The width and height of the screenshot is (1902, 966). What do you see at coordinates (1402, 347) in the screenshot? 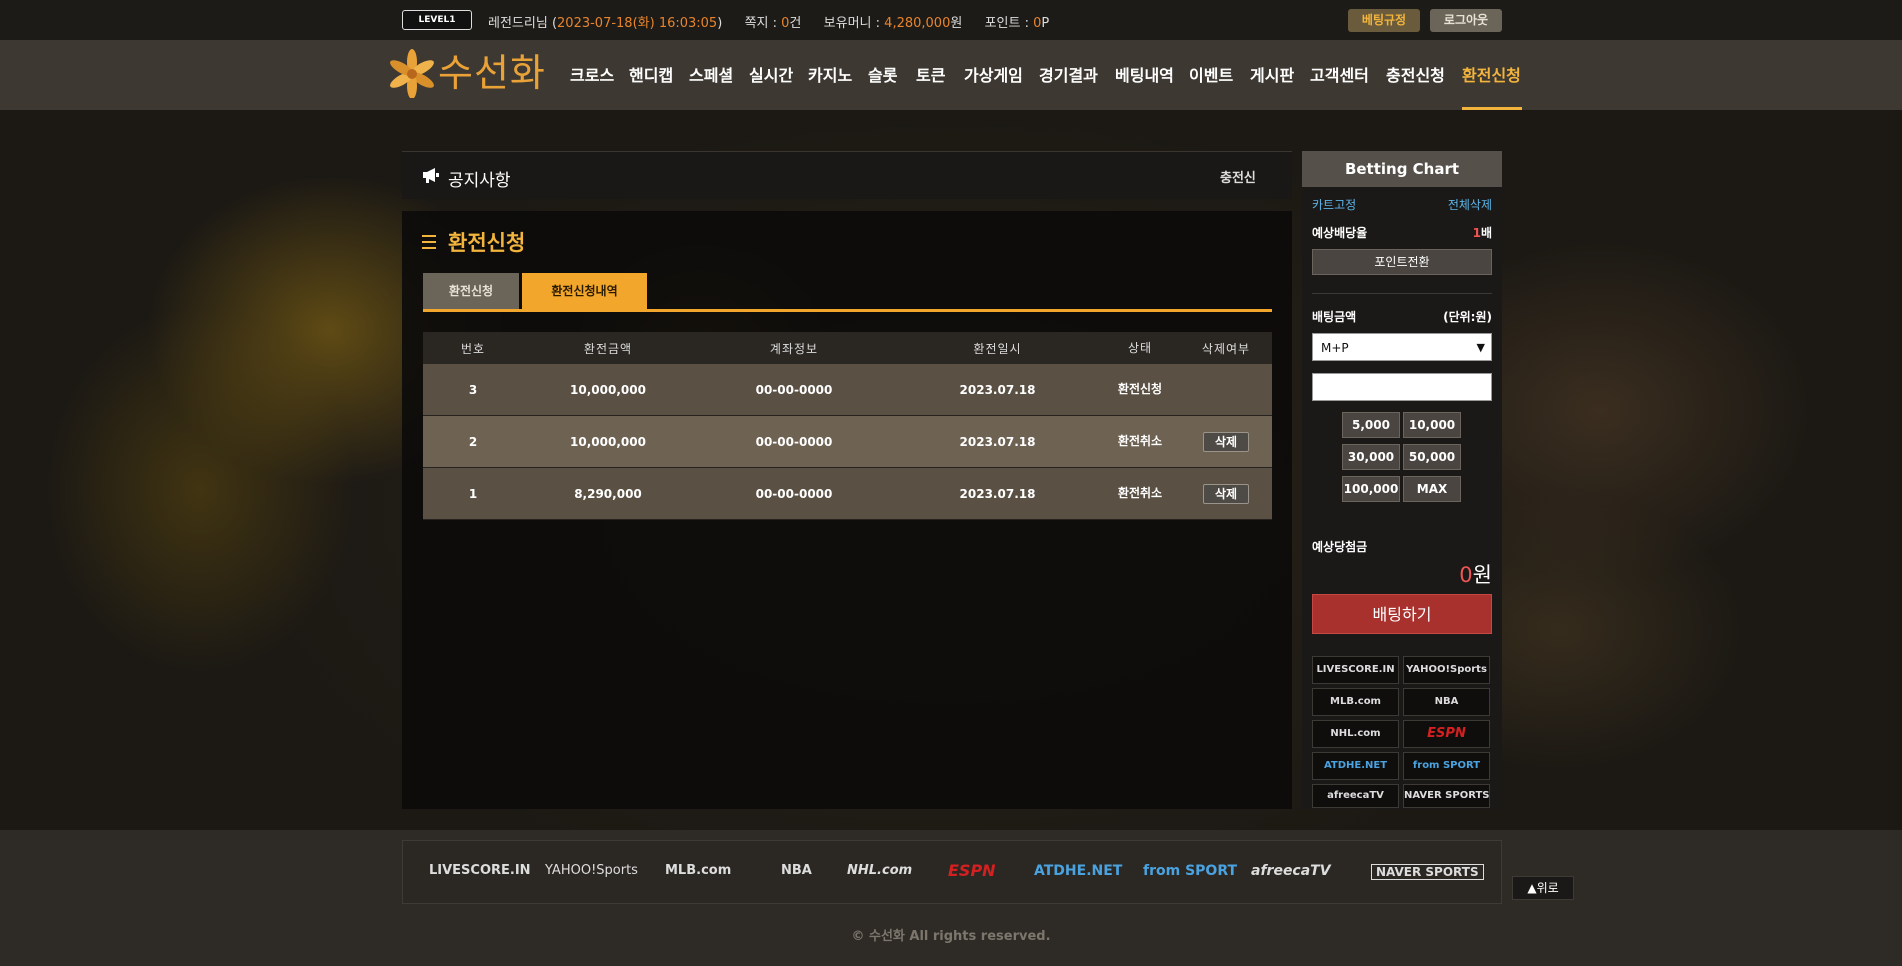
I see `bet-type-select: M+P ▼` at bounding box center [1402, 347].